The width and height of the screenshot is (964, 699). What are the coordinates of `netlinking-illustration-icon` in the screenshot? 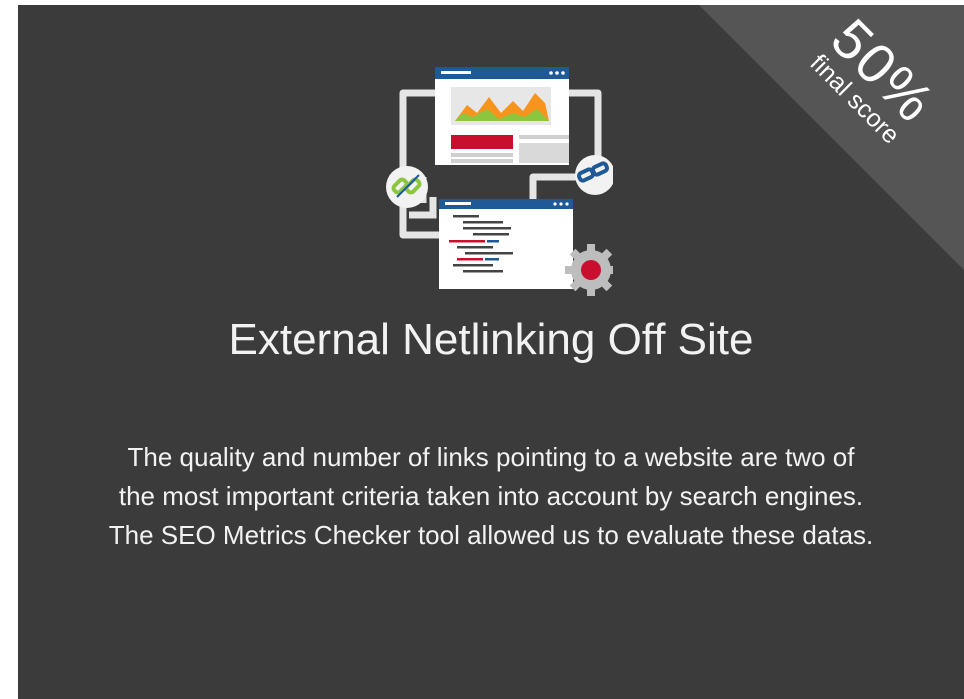 It's located at (499, 181).